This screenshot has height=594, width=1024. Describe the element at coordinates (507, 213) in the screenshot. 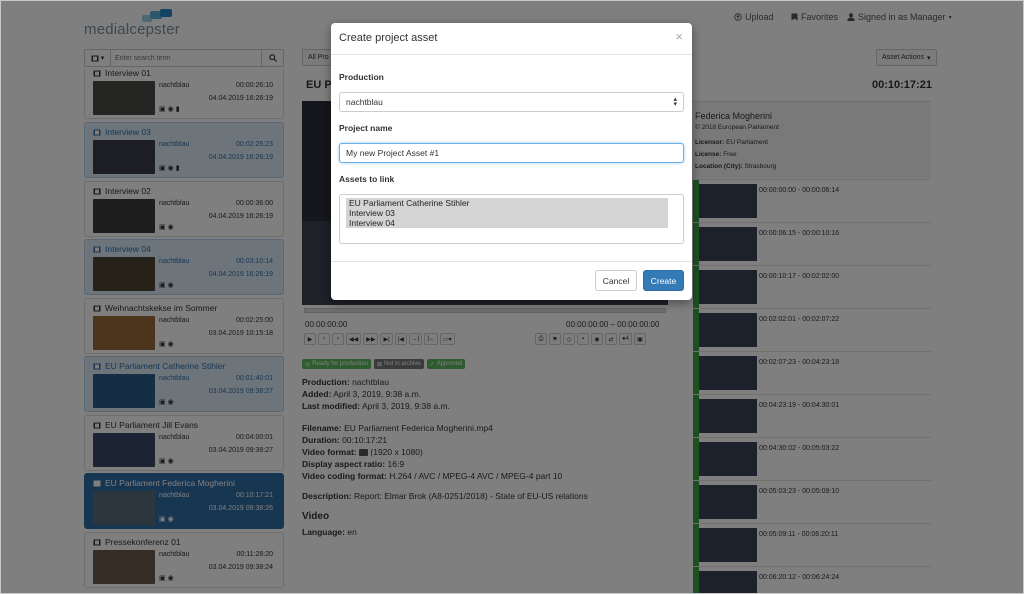

I see `linked-asset-option: Interview 03` at that location.